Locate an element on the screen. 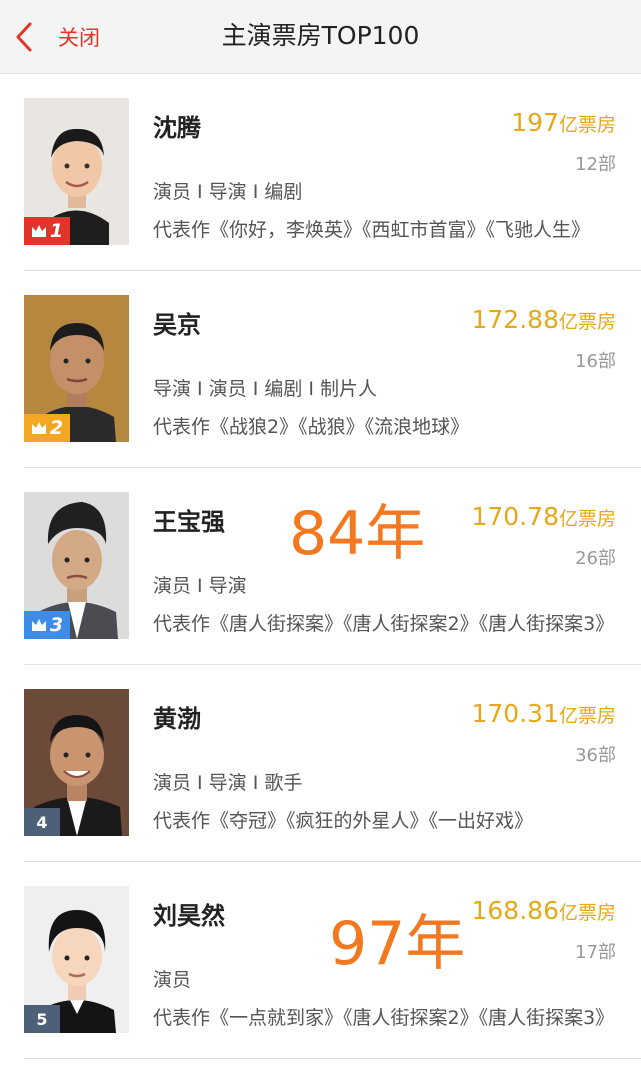 This screenshot has width=641, height=1084. representative-works: 代表作《夺冠》《疯狂的外星人》《一出好戏》 is located at coordinates (343, 821).